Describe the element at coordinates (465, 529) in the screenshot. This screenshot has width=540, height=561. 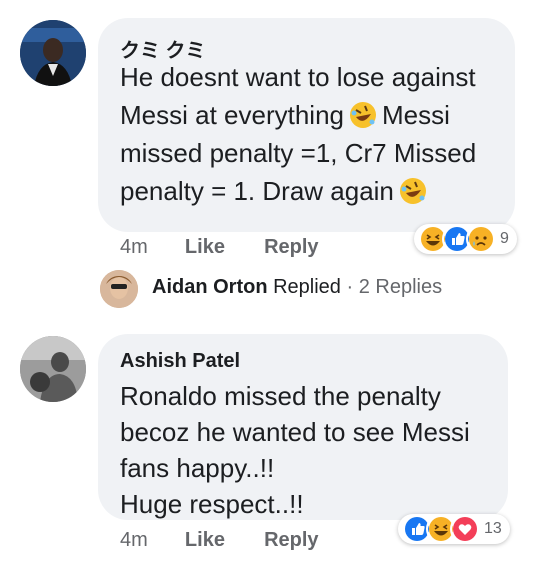
I see `love-reaction-icon` at that location.